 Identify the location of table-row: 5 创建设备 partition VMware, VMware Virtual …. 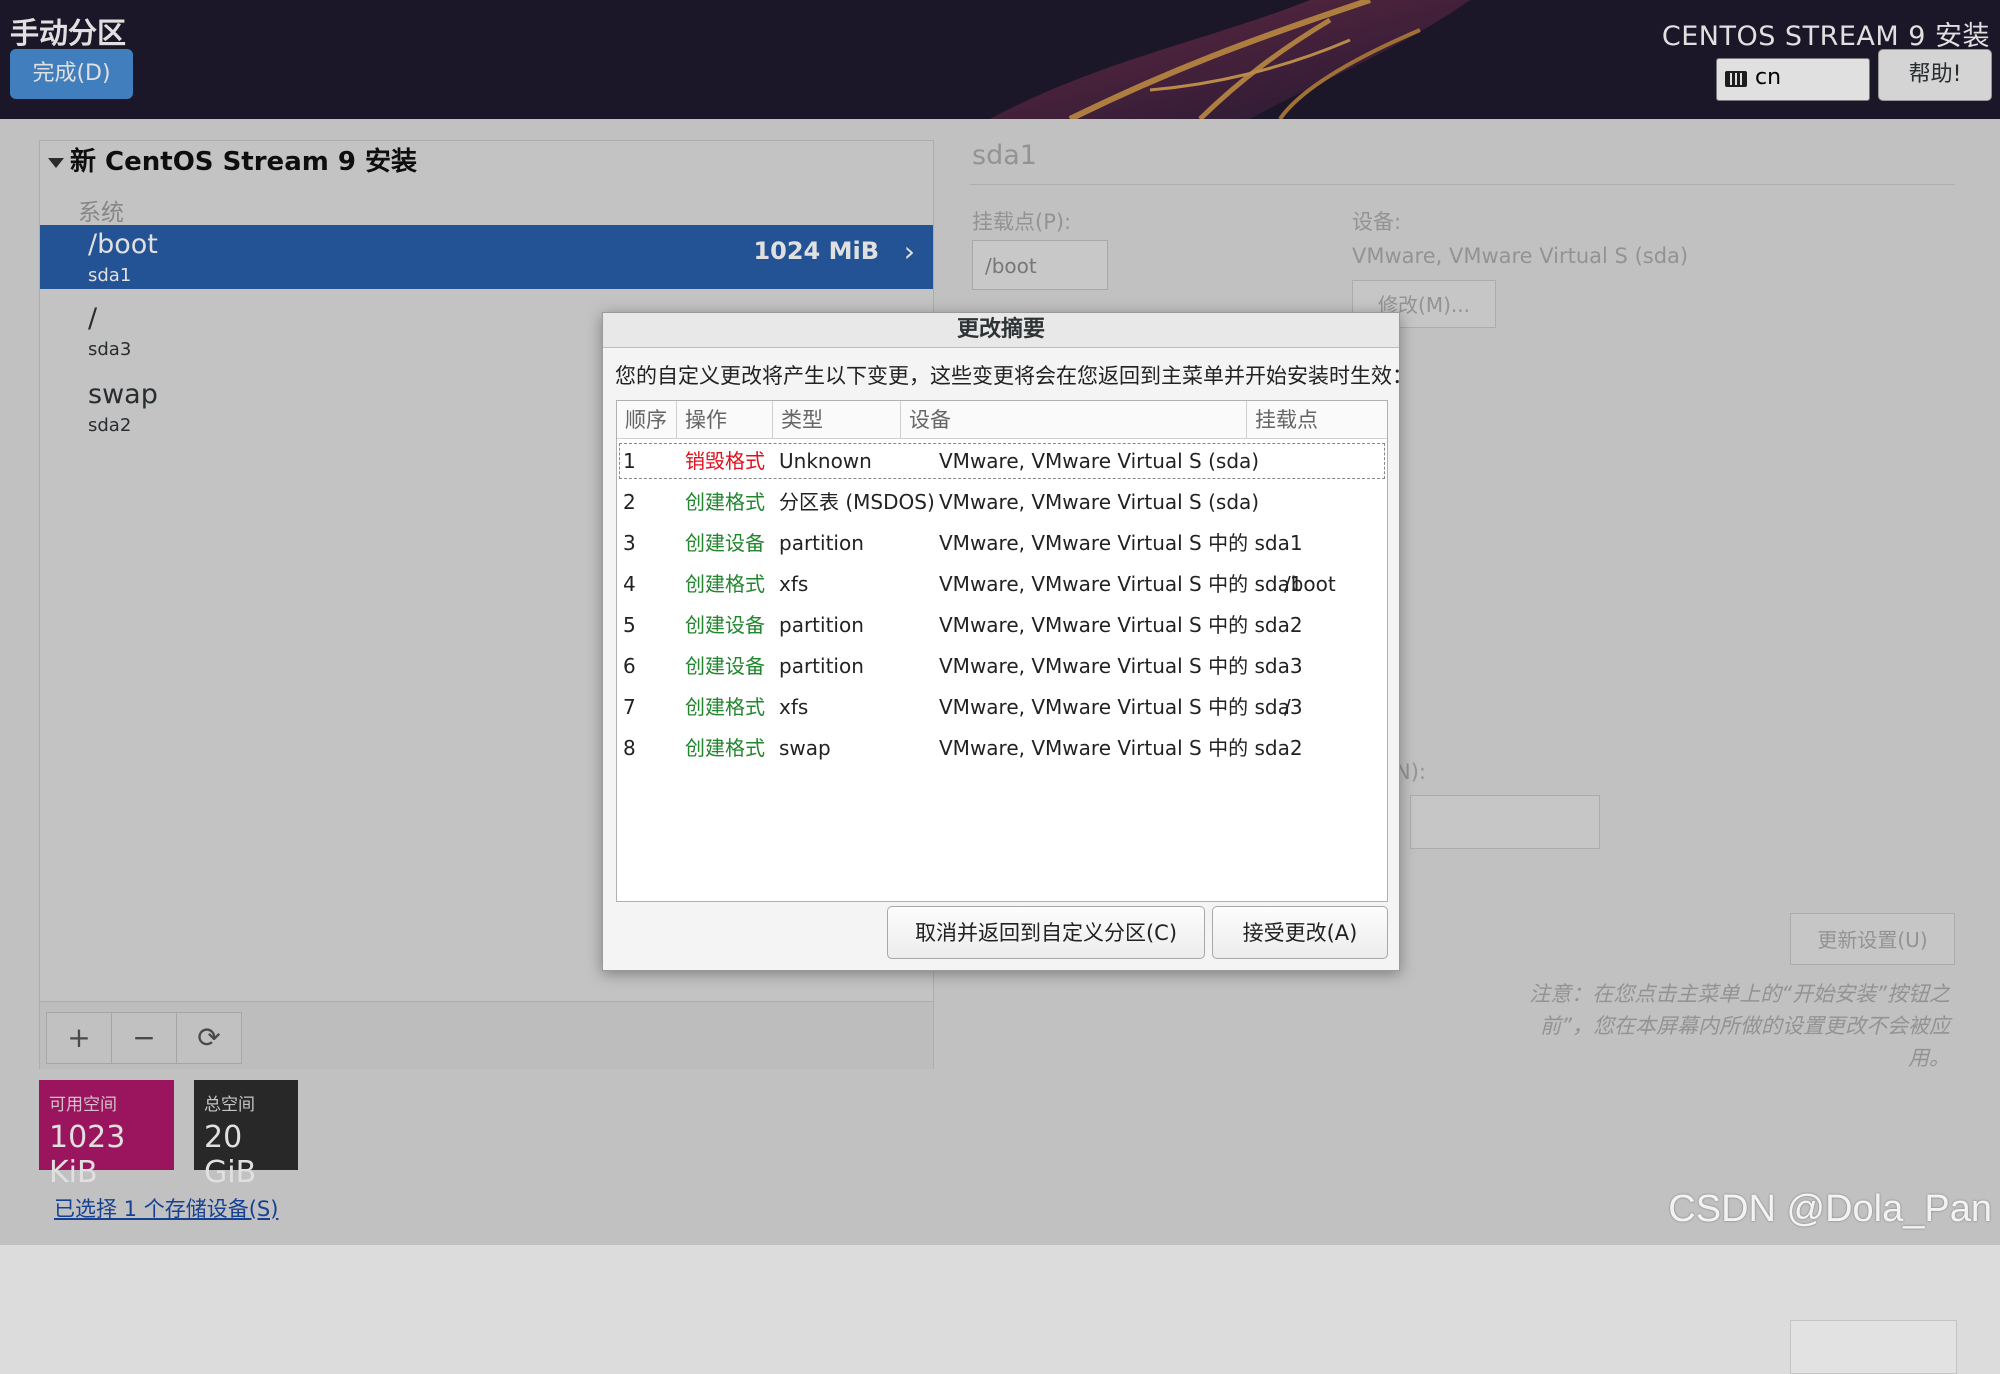
(1002, 625).